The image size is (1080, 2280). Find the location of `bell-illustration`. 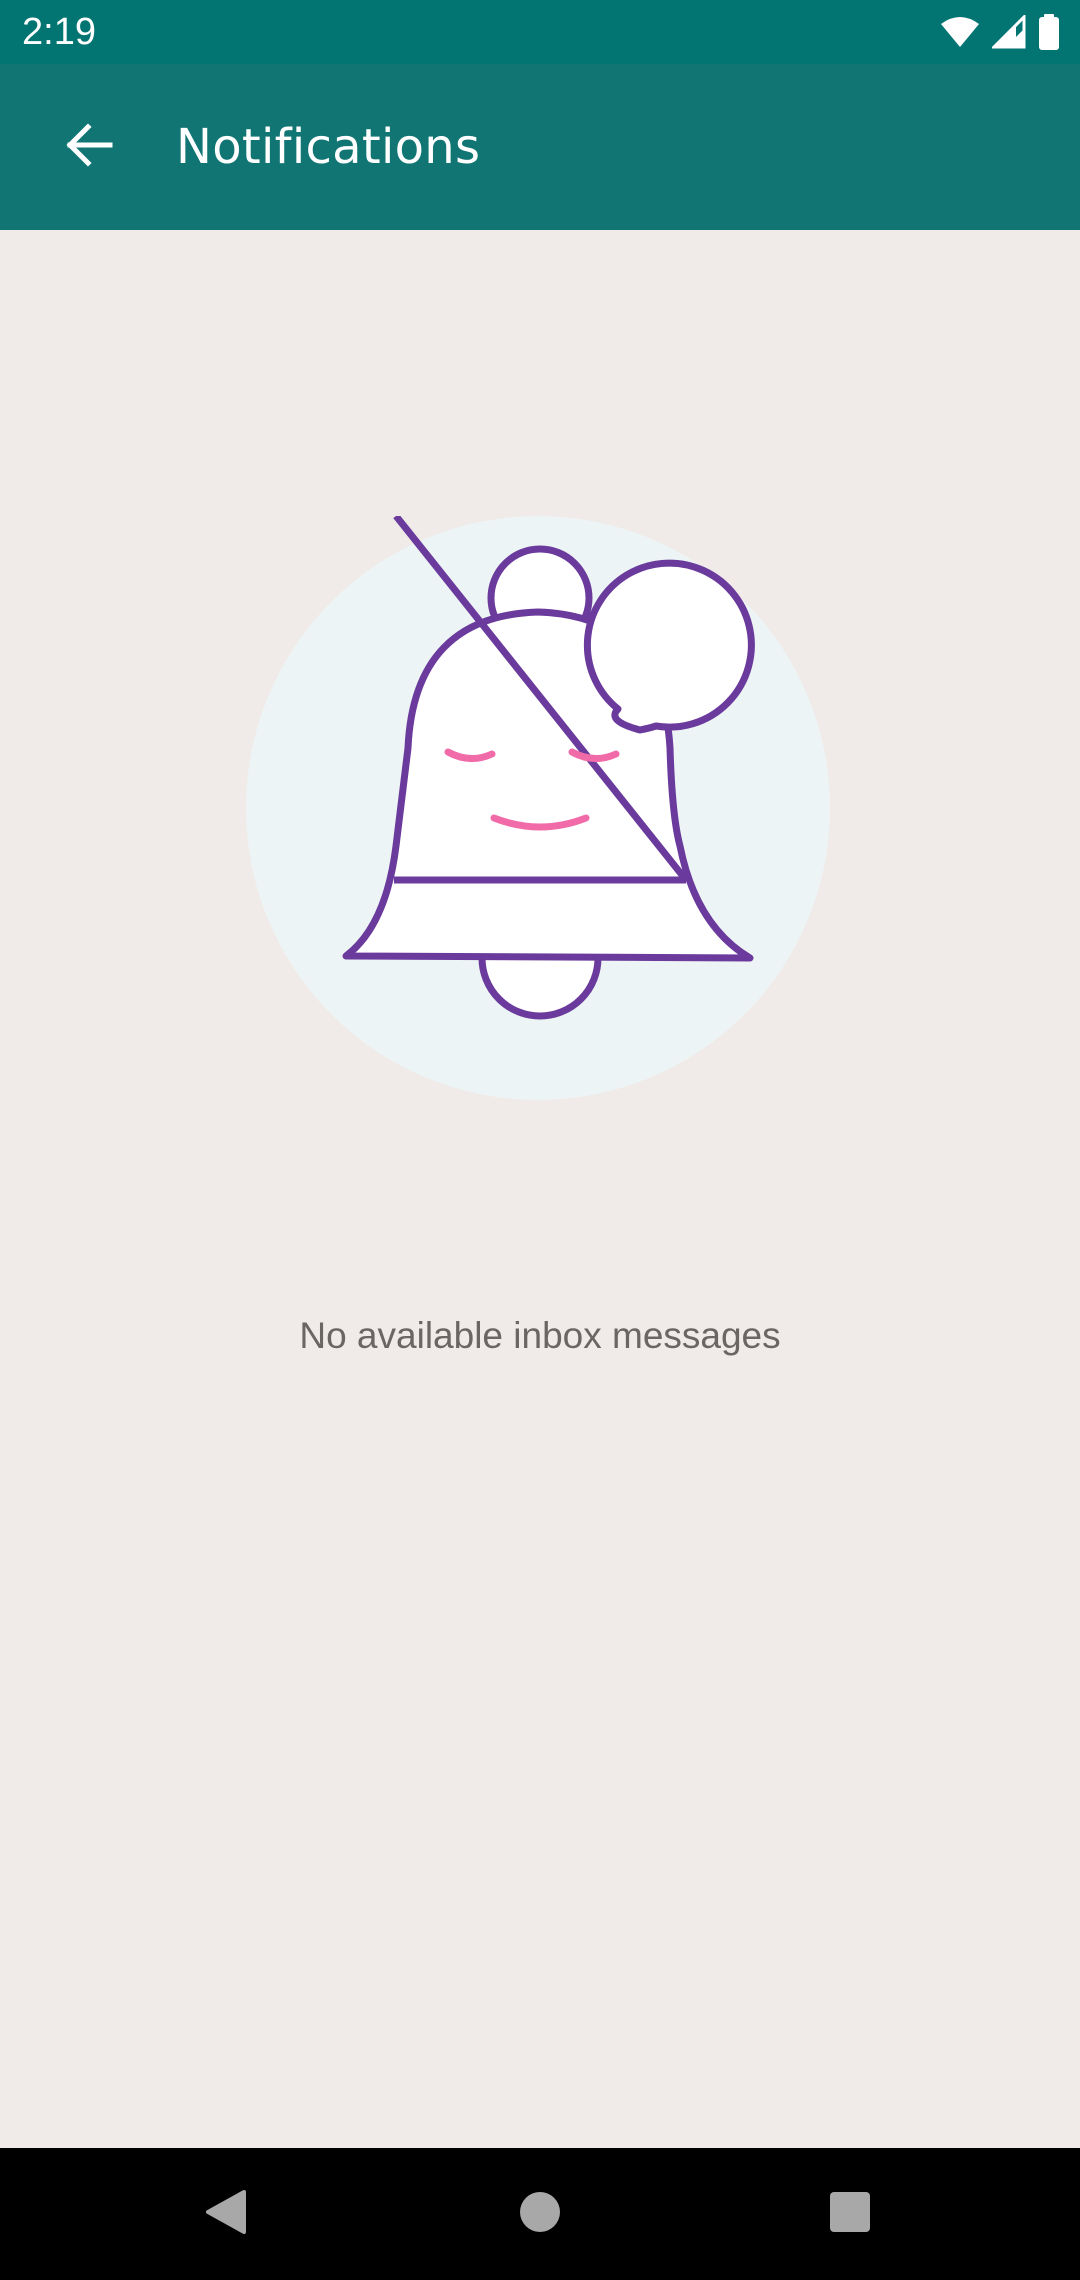

bell-illustration is located at coordinates (538, 806).